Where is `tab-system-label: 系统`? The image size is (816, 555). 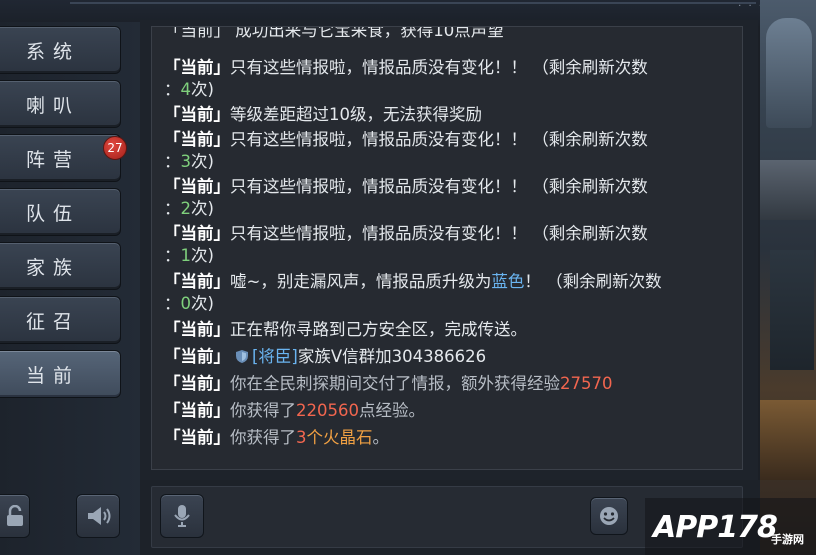
tab-system-label: 系统 is located at coordinates (53, 51).